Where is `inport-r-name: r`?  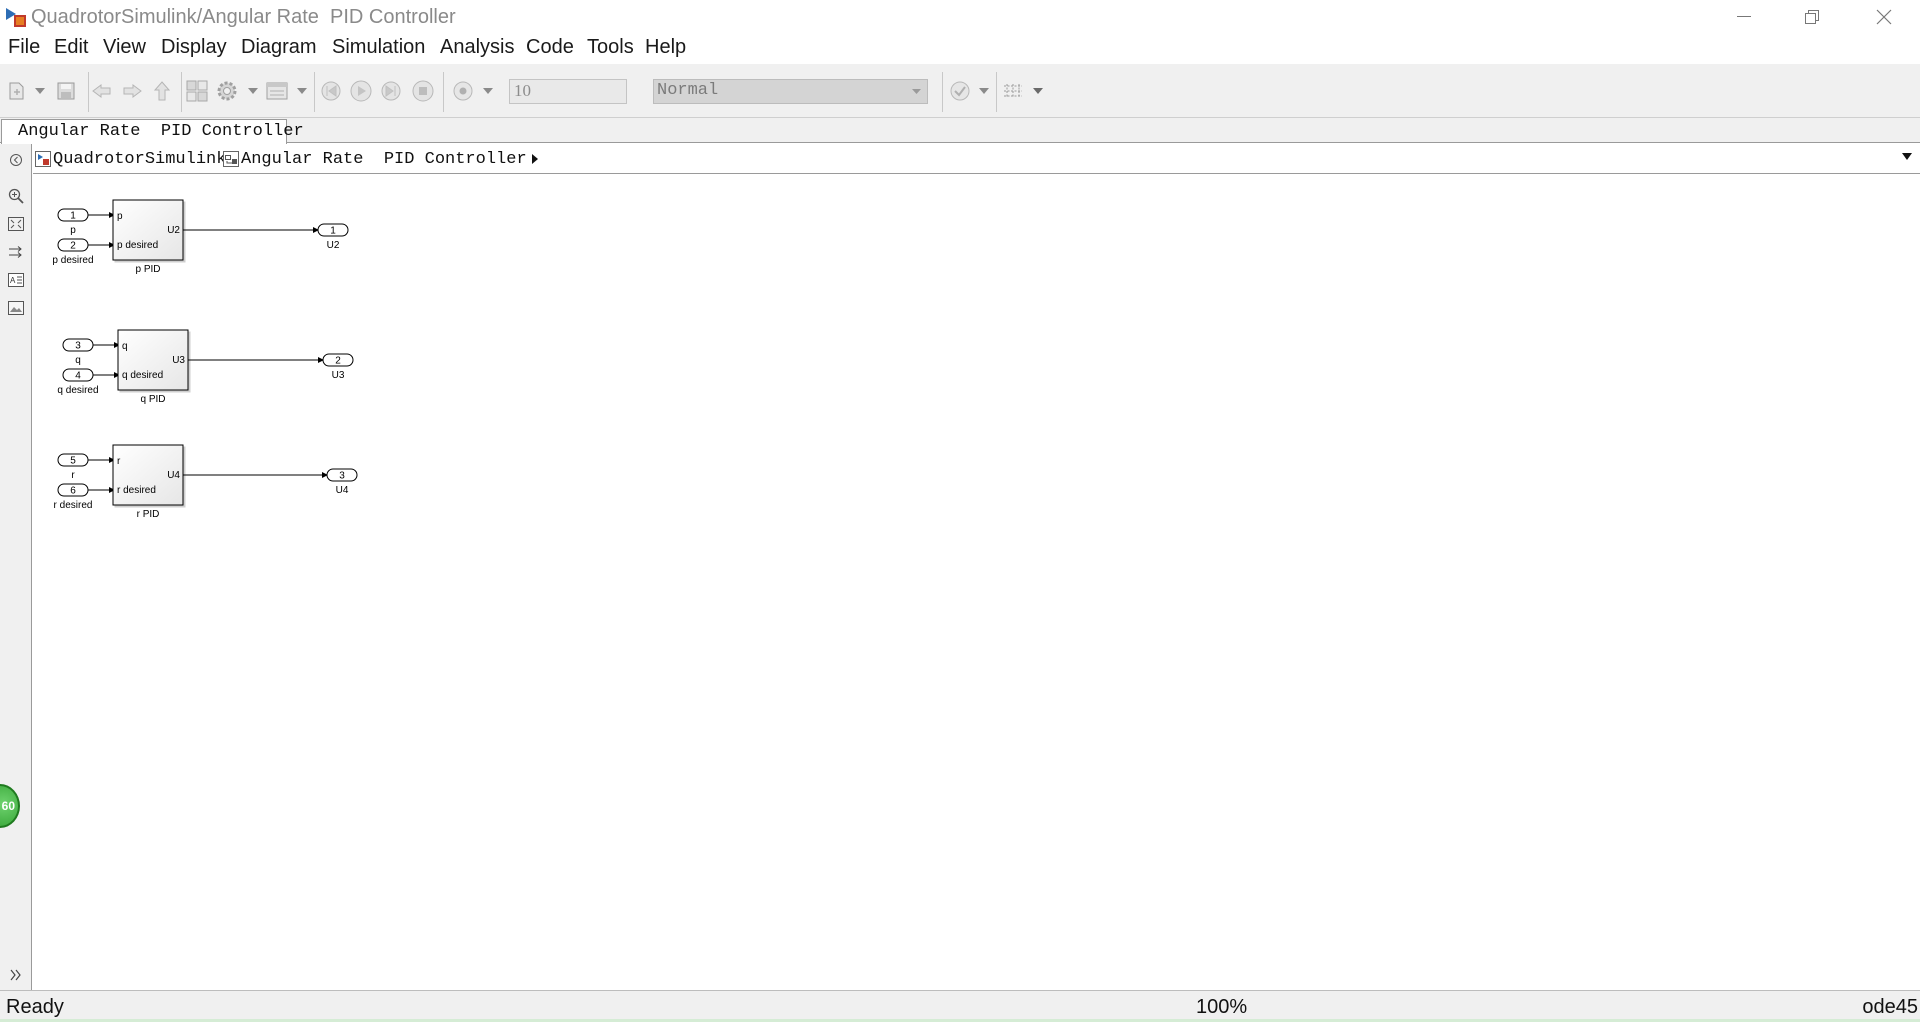 inport-r-name: r is located at coordinates (73, 475).